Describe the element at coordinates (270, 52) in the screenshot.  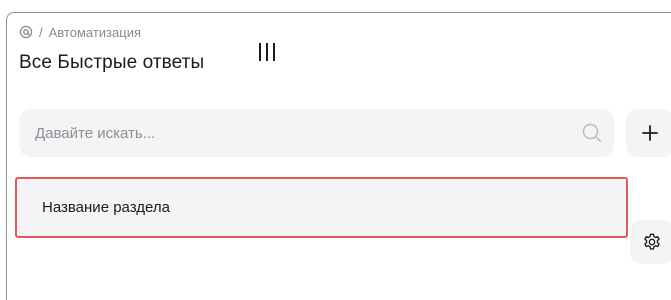
I see `vertical-bars-icon` at that location.